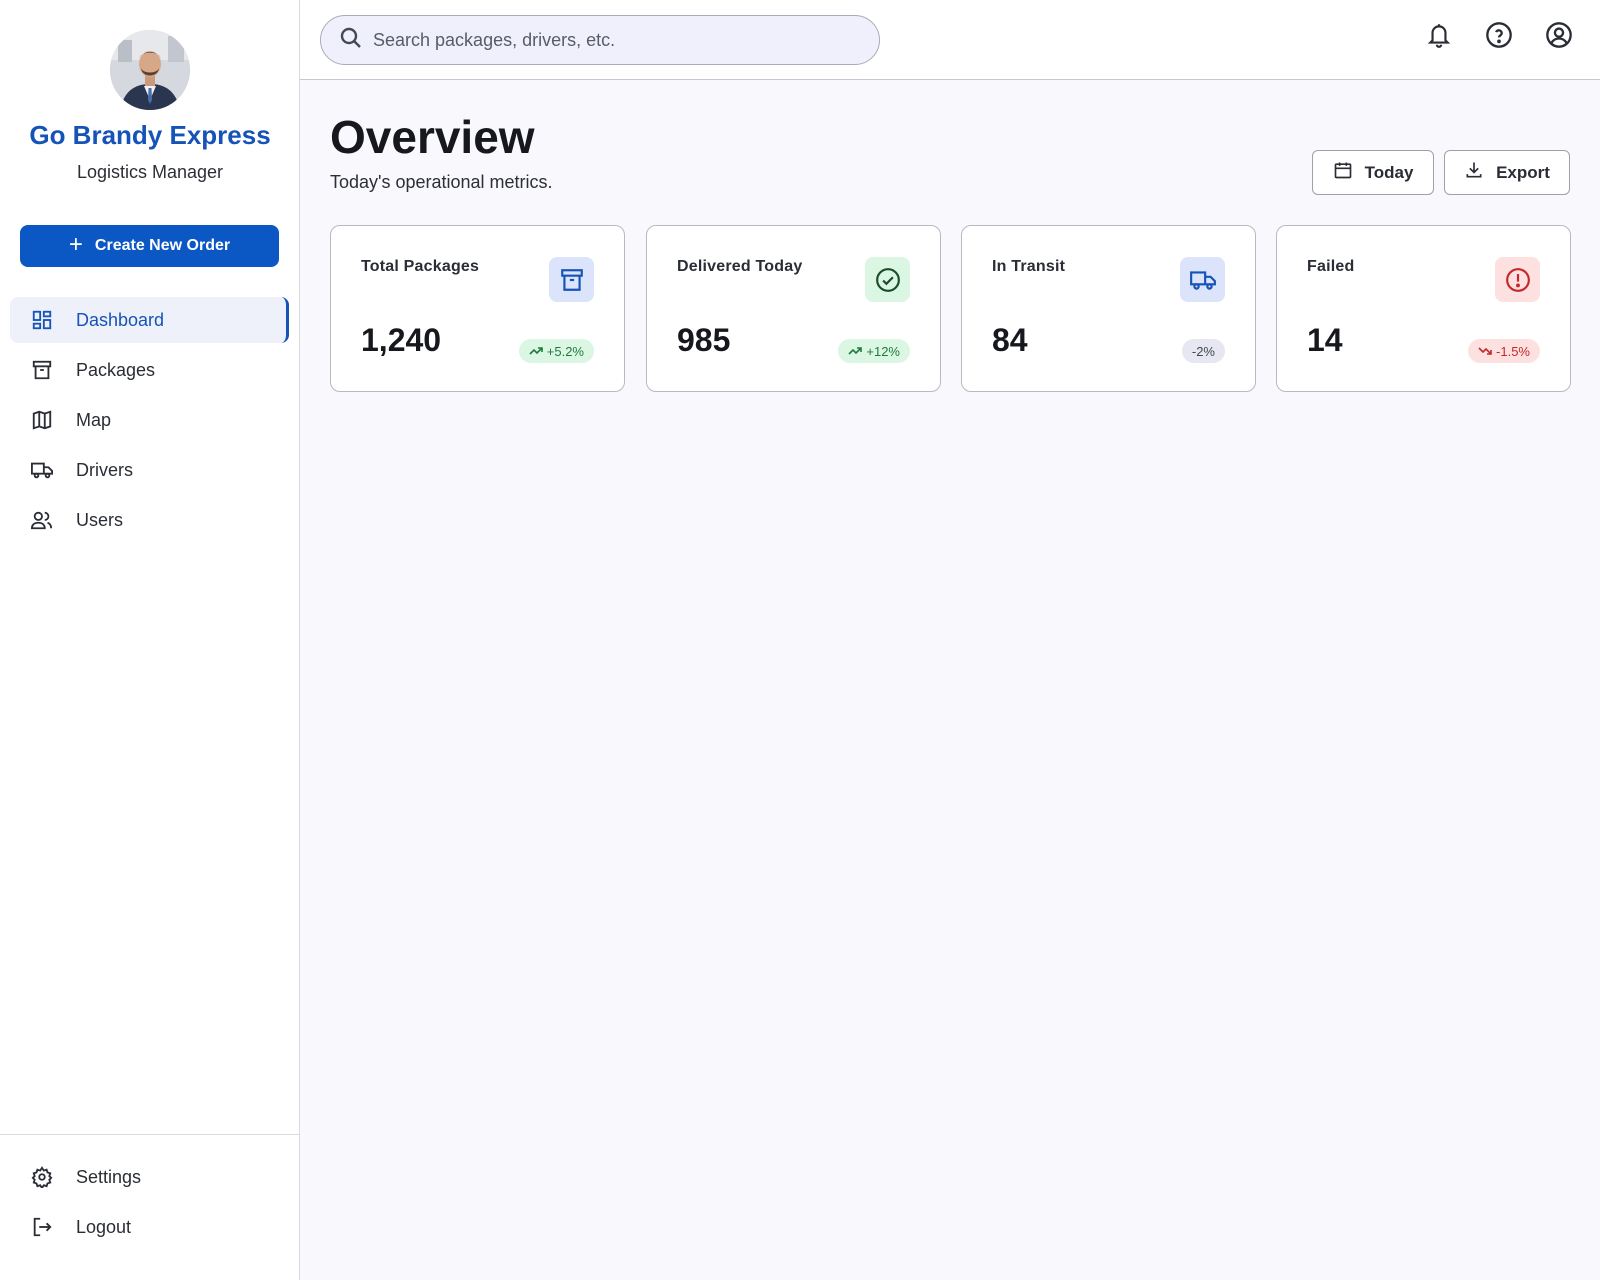 The width and height of the screenshot is (1600, 1280). Describe the element at coordinates (420, 266) in the screenshot. I see `card-title: Total Packages` at that location.